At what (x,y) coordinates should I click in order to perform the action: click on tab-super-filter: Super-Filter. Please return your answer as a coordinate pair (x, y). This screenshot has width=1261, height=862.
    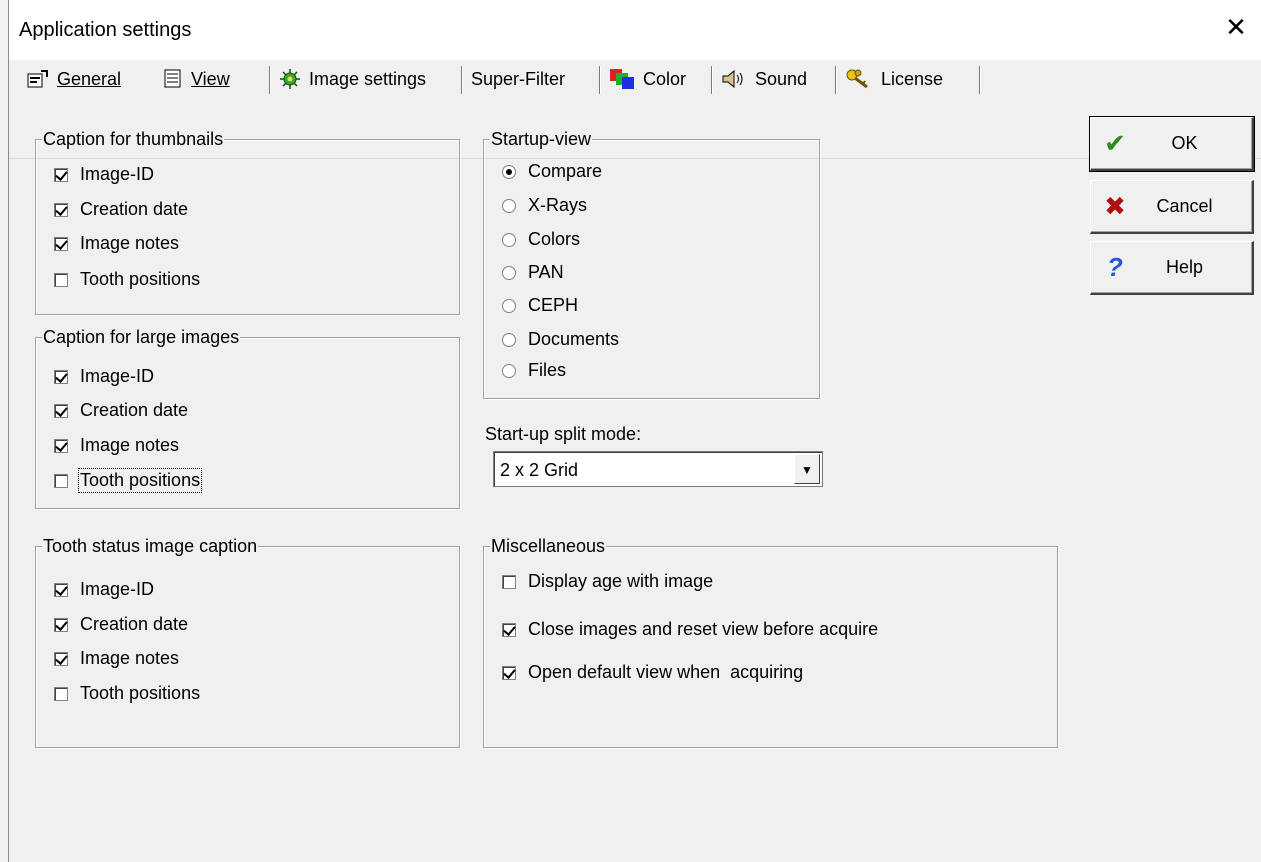
    Looking at the image, I should click on (532, 79).